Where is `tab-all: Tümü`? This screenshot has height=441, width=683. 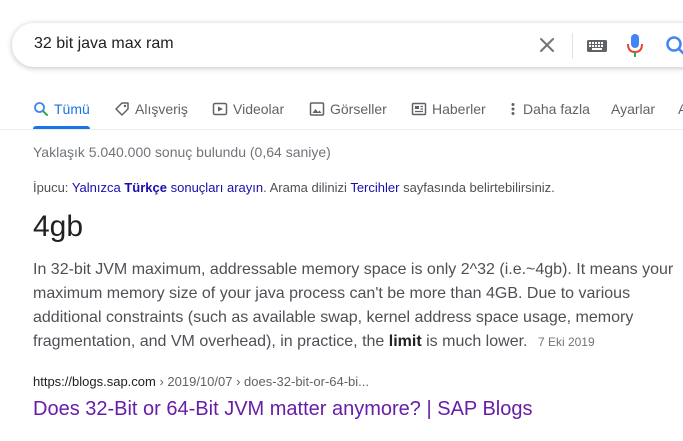
tab-all: Tümü is located at coordinates (61, 109).